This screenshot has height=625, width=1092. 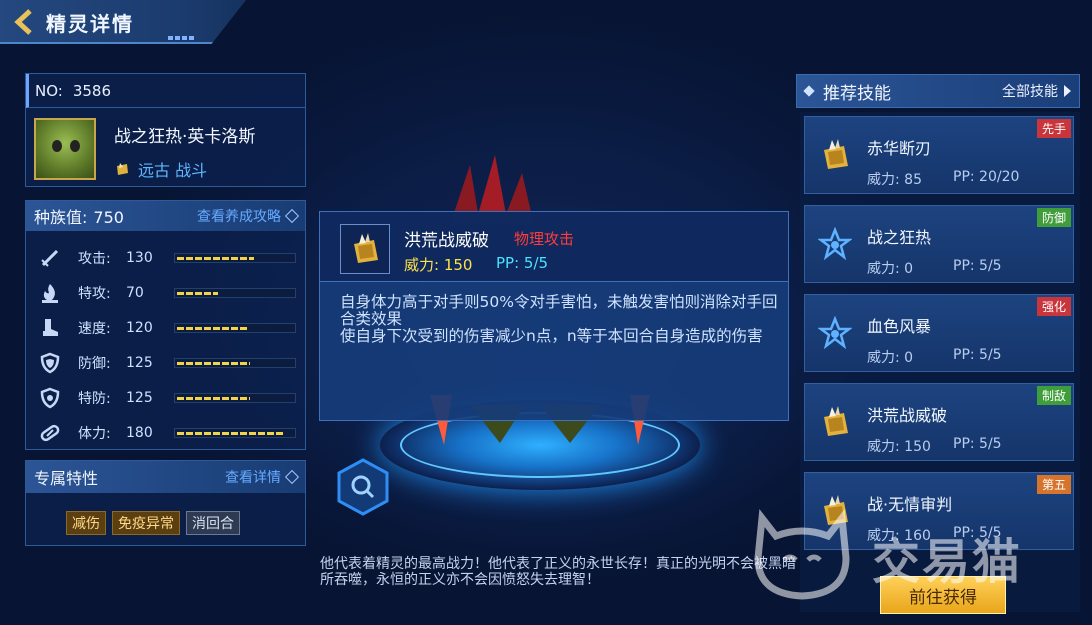 I want to click on skill-card: 赤华断刃 威力: 85 PP: 20/20 先手, so click(x=939, y=155).